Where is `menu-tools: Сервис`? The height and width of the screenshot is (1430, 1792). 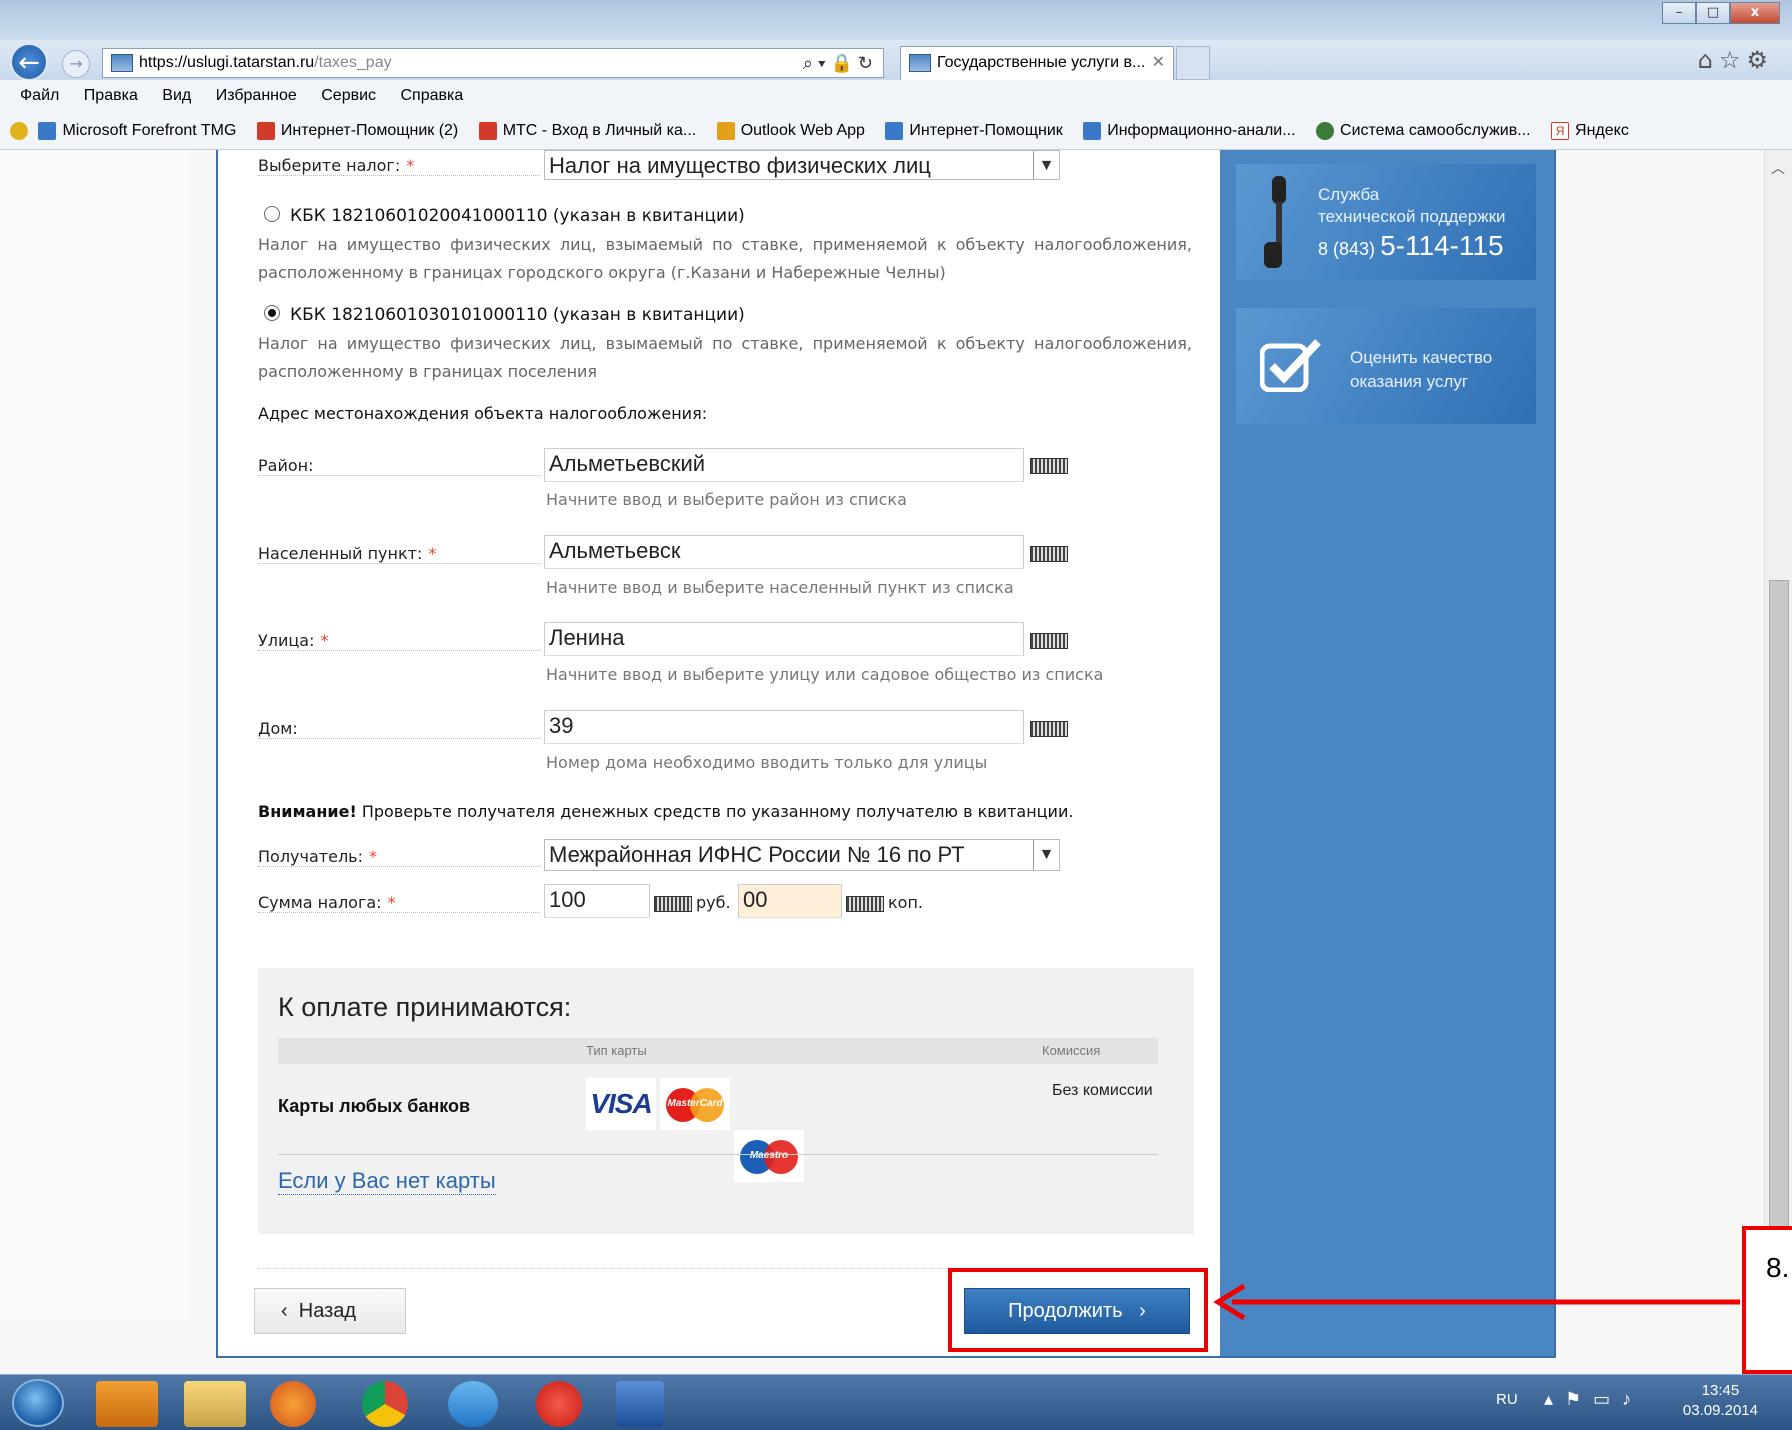 menu-tools: Сервис is located at coordinates (348, 95).